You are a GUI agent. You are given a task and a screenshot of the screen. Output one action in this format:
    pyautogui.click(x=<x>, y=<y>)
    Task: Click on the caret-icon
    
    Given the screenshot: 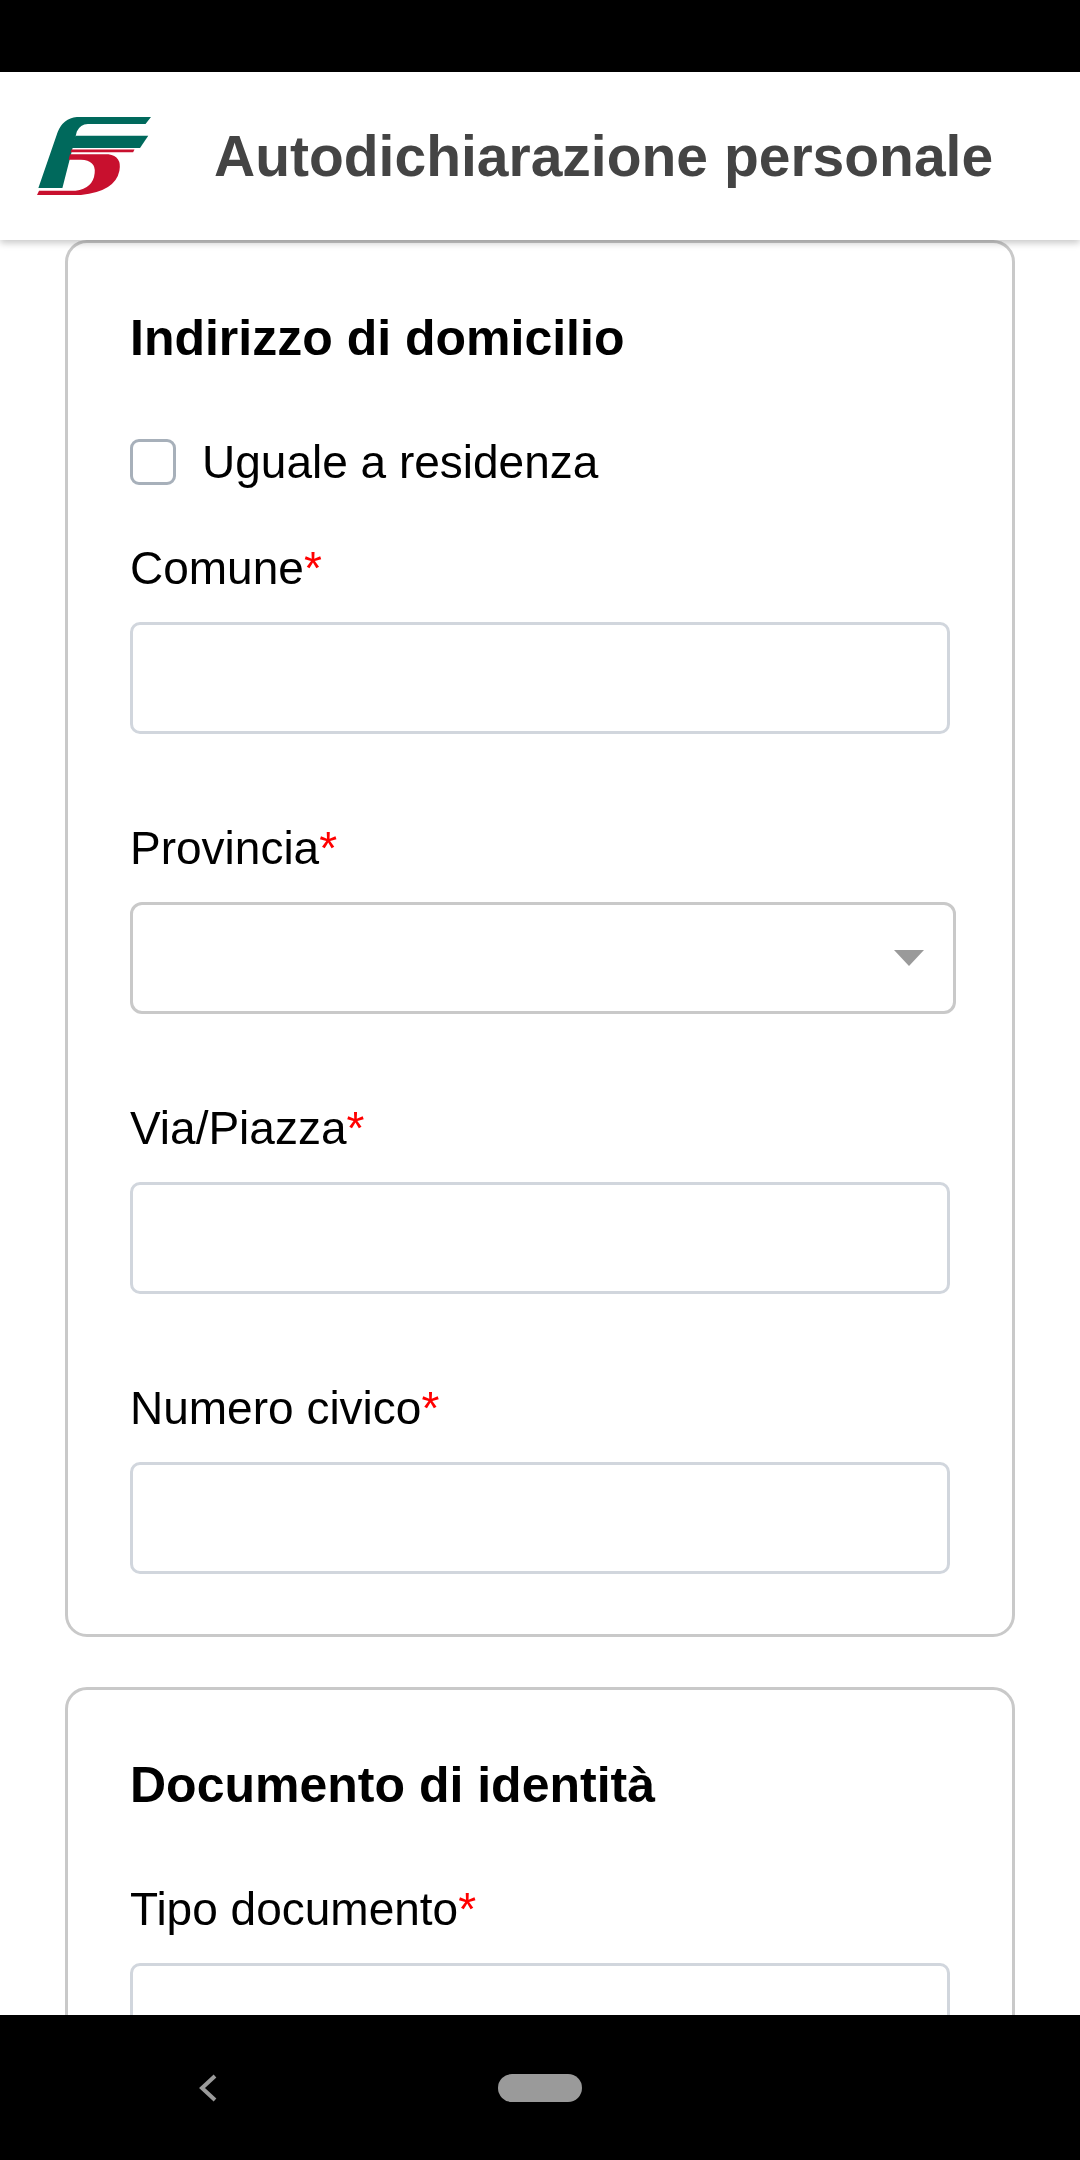 What is the action you would take?
    pyautogui.click(x=909, y=958)
    